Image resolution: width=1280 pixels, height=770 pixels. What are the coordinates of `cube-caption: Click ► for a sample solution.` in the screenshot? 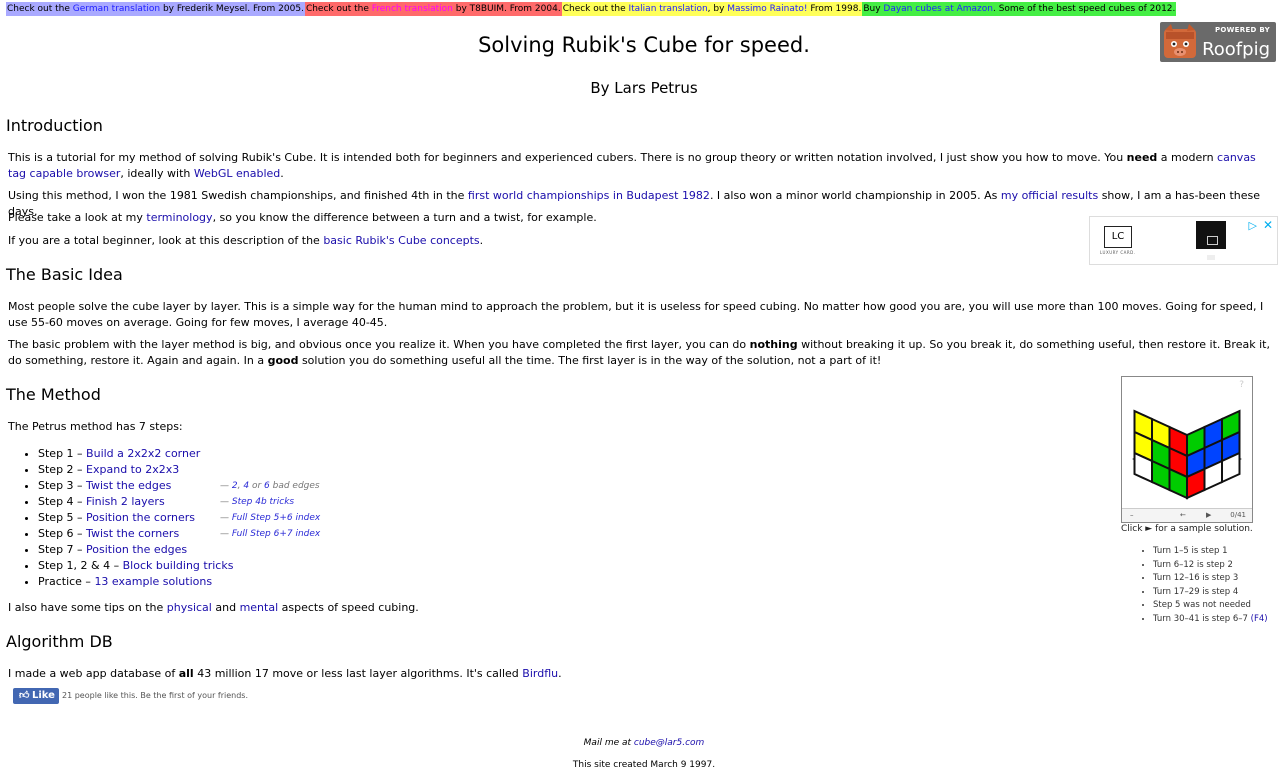 It's located at (1187, 529).